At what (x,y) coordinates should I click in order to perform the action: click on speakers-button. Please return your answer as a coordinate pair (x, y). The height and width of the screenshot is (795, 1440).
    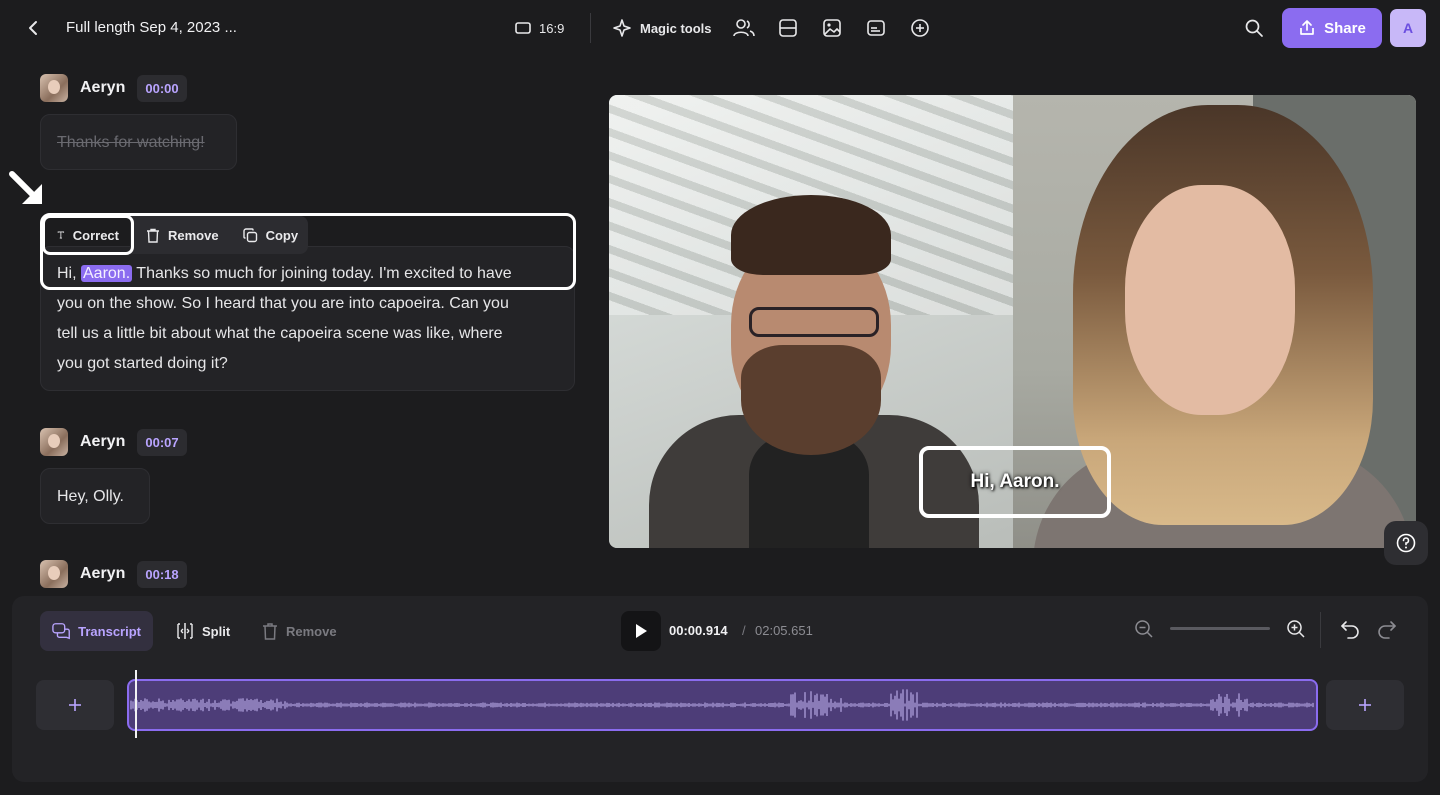
    Looking at the image, I should click on (744, 28).